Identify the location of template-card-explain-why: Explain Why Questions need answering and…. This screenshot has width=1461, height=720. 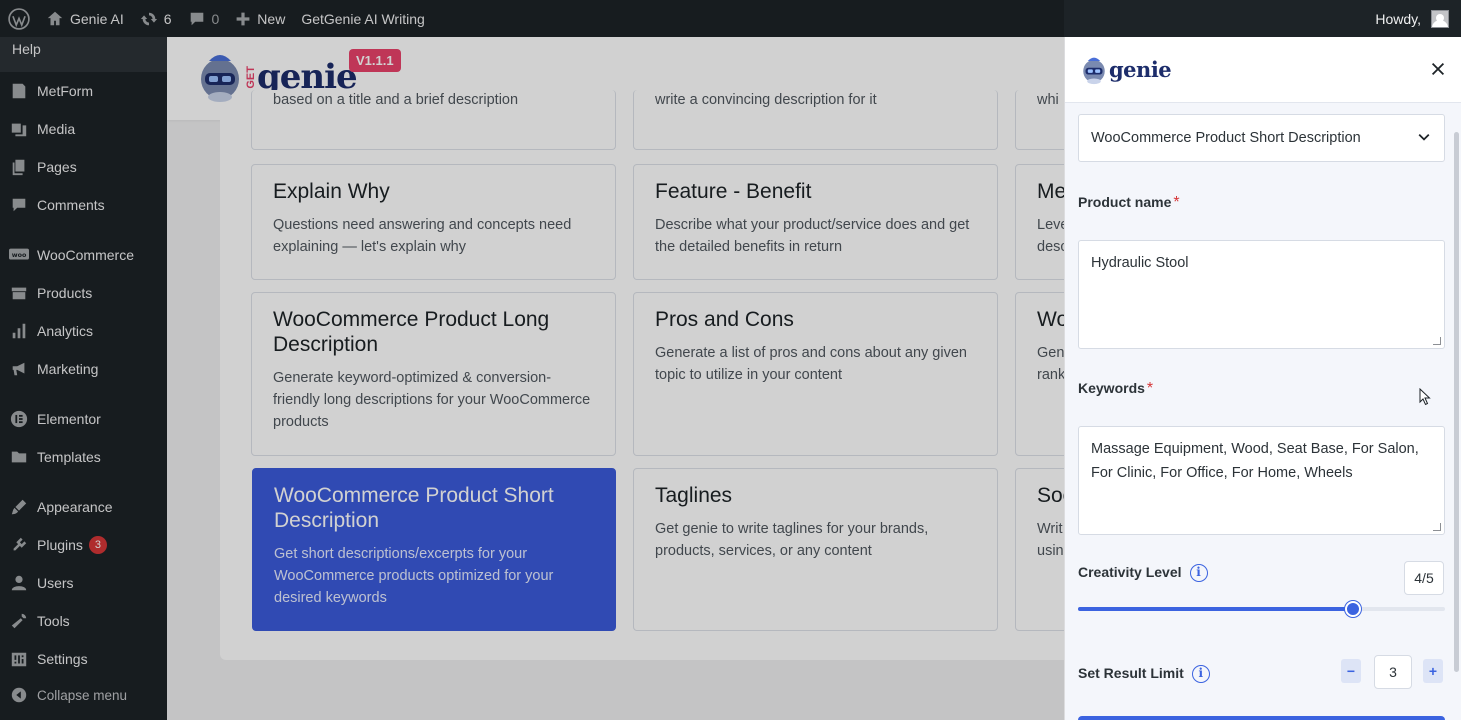
(433, 222).